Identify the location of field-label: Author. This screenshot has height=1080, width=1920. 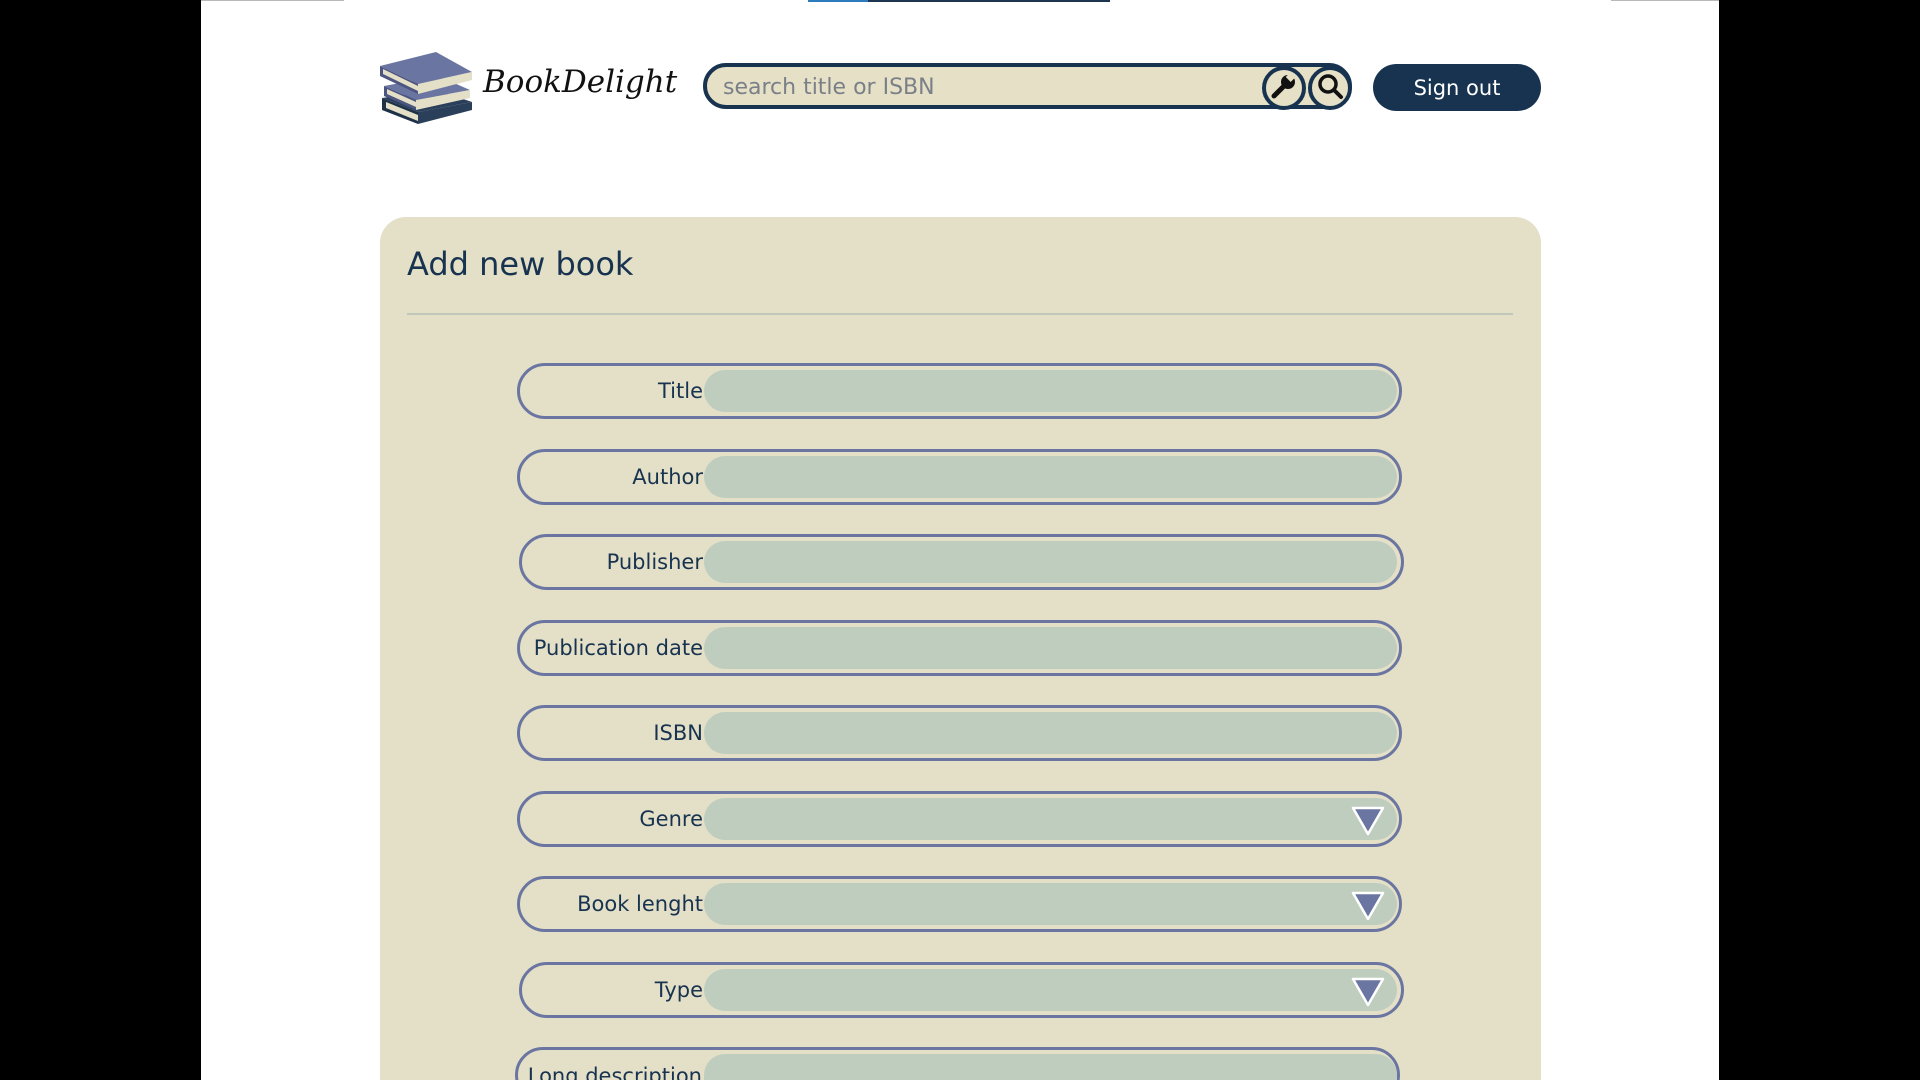
(667, 477).